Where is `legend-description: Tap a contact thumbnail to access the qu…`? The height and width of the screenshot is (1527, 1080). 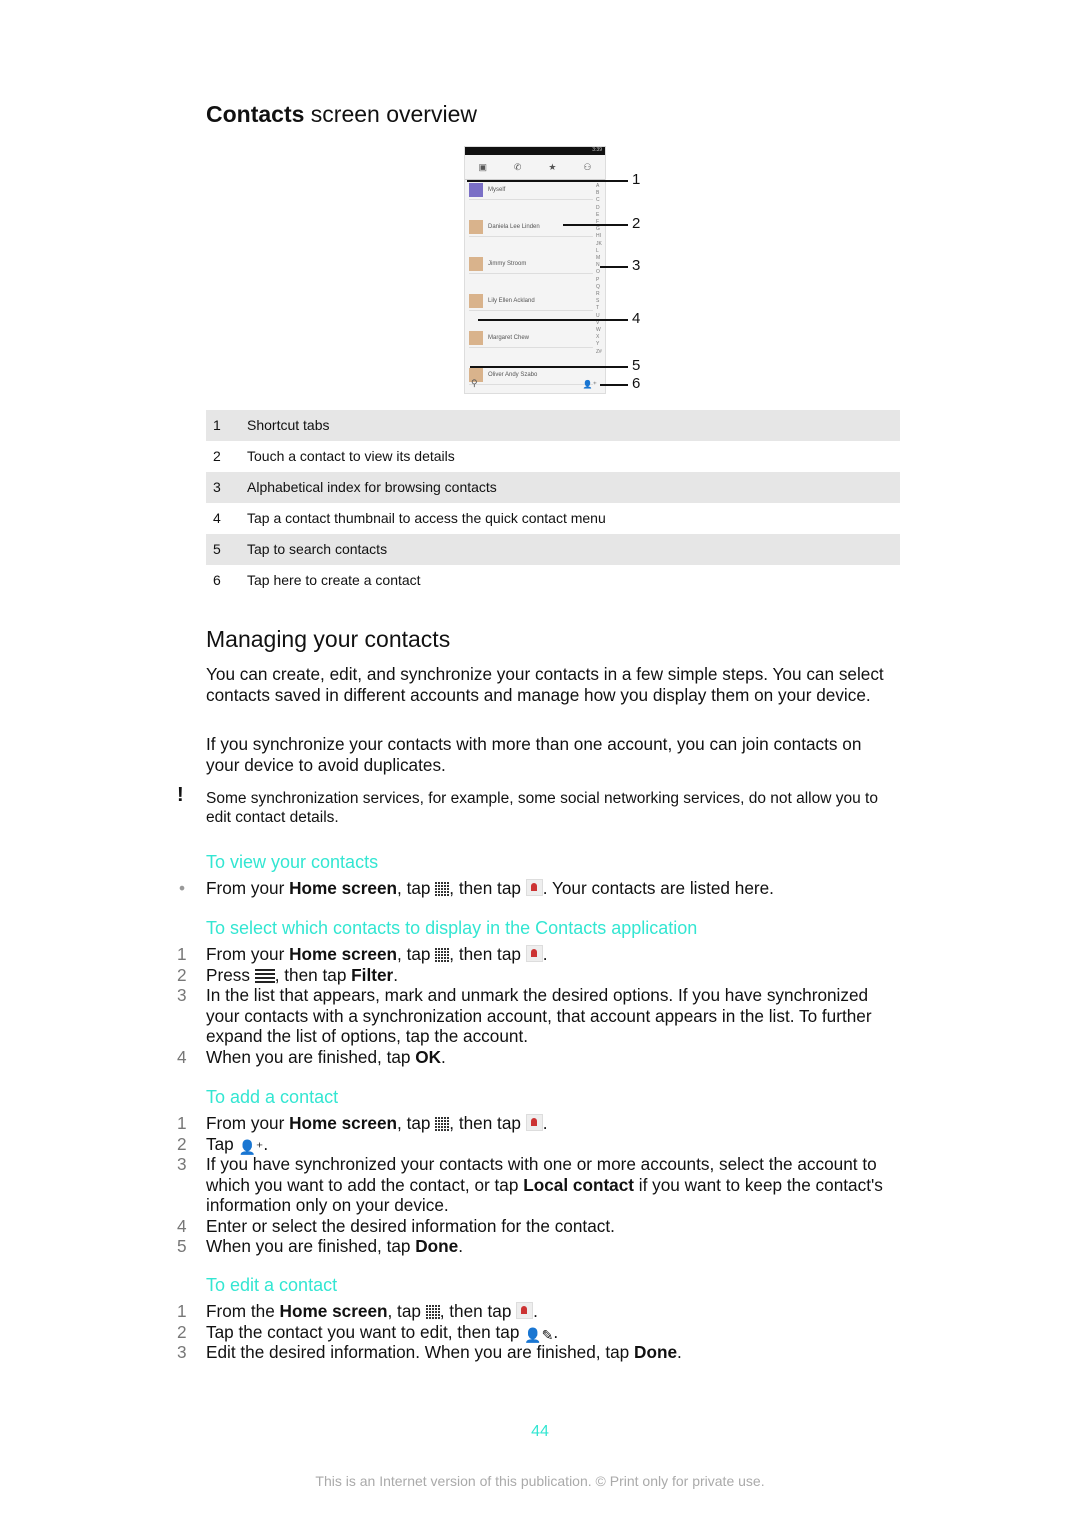
legend-description: Tap a contact thumbnail to access the qu… is located at coordinates (426, 518).